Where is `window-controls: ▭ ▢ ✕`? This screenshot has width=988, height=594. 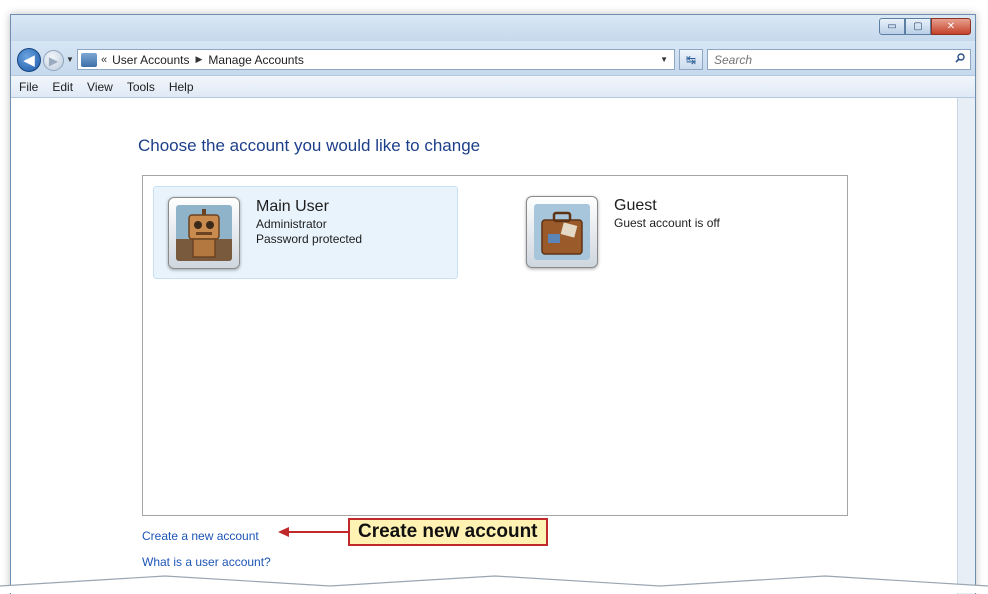
window-controls: ▭ ▢ ✕ is located at coordinates (925, 26).